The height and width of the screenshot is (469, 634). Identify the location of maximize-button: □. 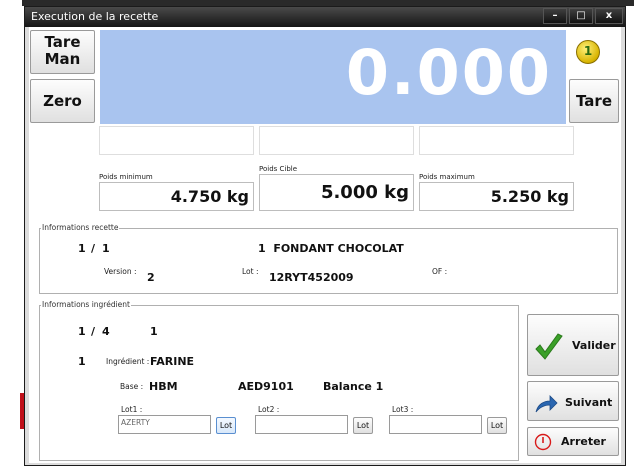
(581, 16).